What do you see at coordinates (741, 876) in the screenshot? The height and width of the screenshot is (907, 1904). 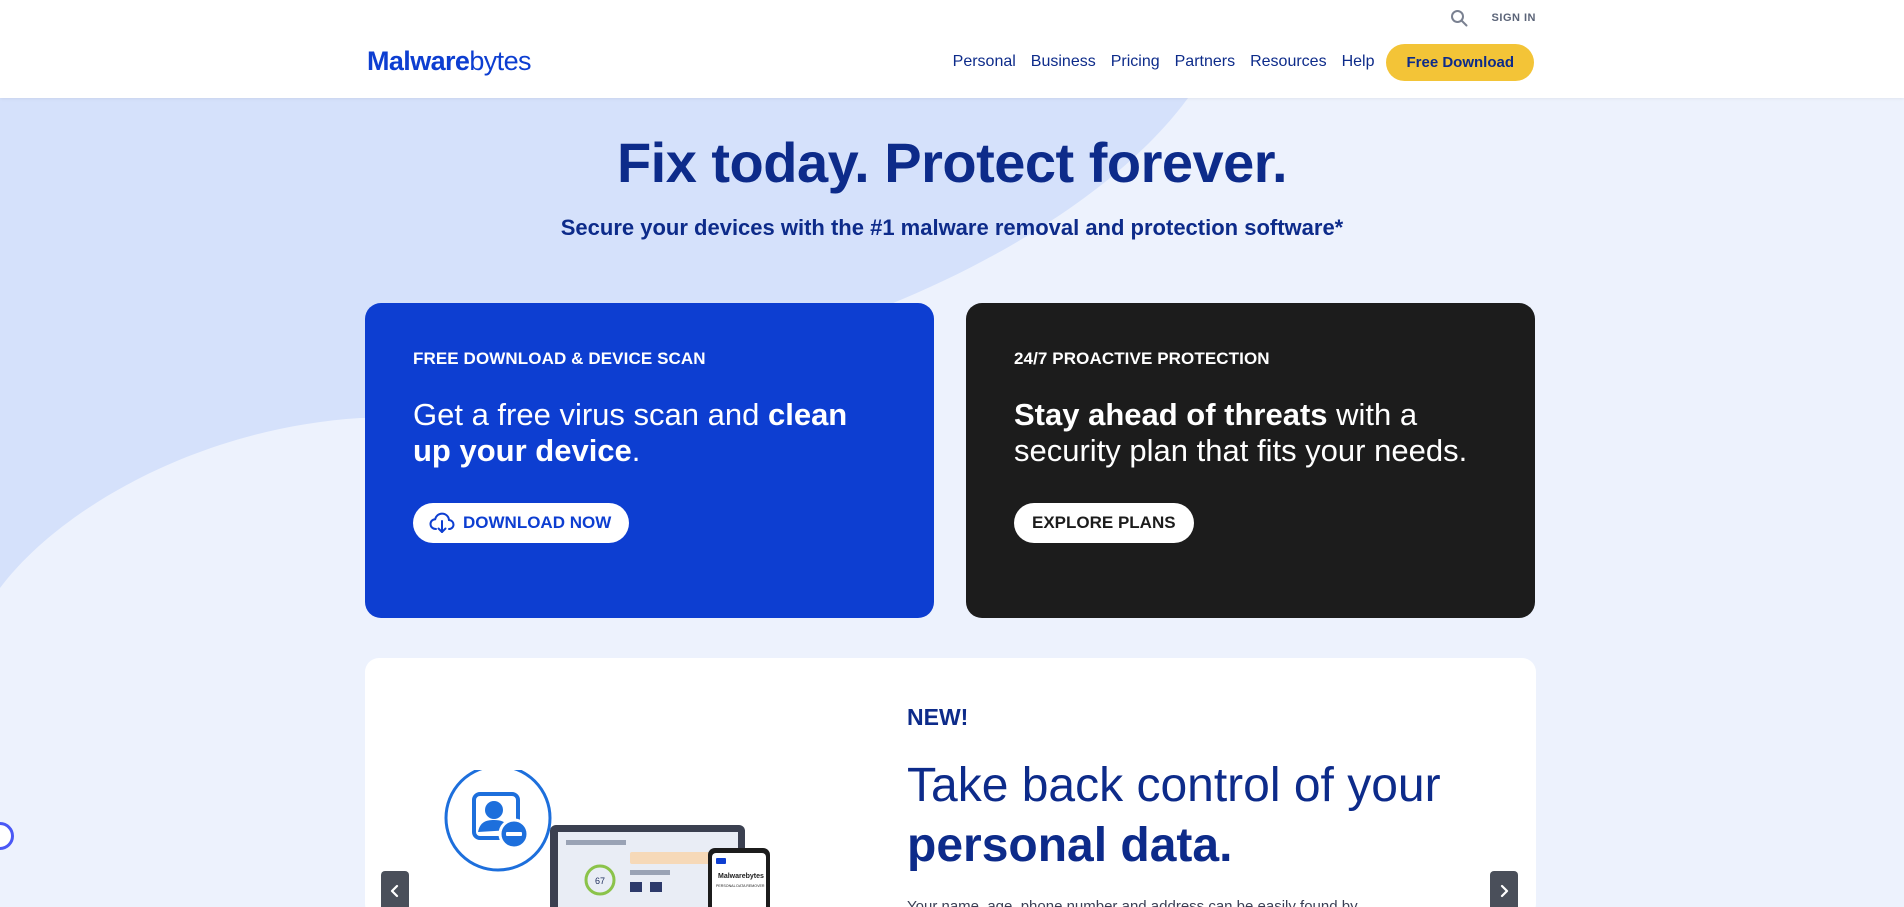 I see `phone-logo-text: Malwarebytes` at bounding box center [741, 876].